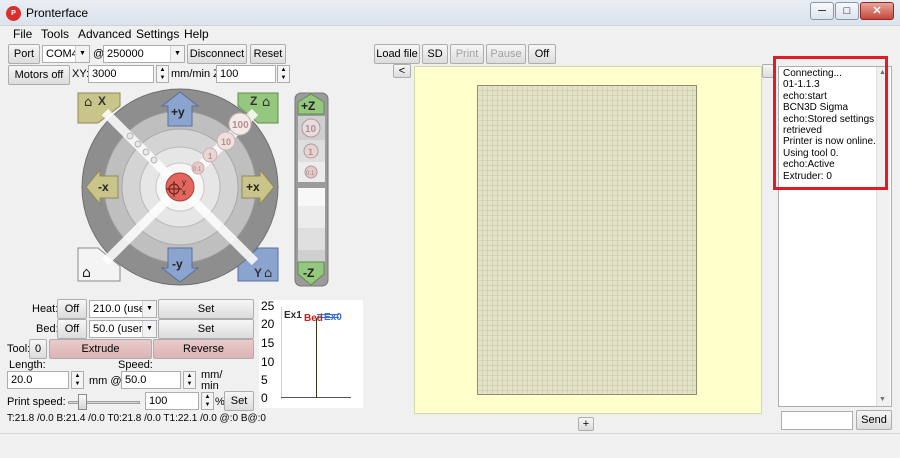 This screenshot has height=458, width=900. I want to click on graph-y-tick-10: 10, so click(268, 362).